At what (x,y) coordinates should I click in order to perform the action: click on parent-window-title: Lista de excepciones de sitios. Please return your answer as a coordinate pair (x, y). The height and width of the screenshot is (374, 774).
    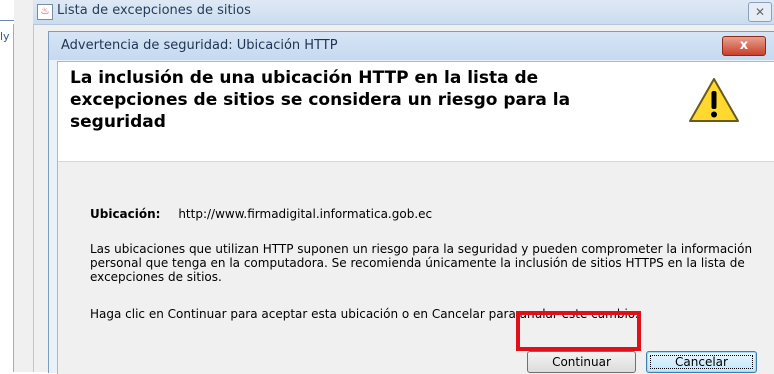
    Looking at the image, I should click on (154, 10).